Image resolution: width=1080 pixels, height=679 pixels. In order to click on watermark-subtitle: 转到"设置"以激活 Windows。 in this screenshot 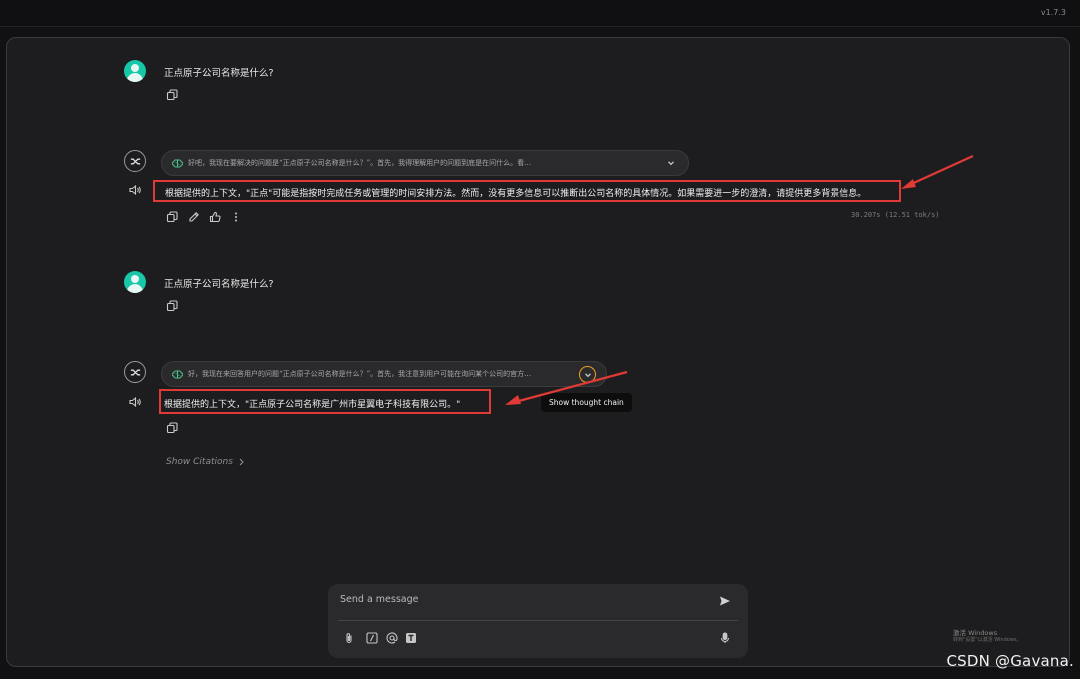, I will do `click(987, 640)`.